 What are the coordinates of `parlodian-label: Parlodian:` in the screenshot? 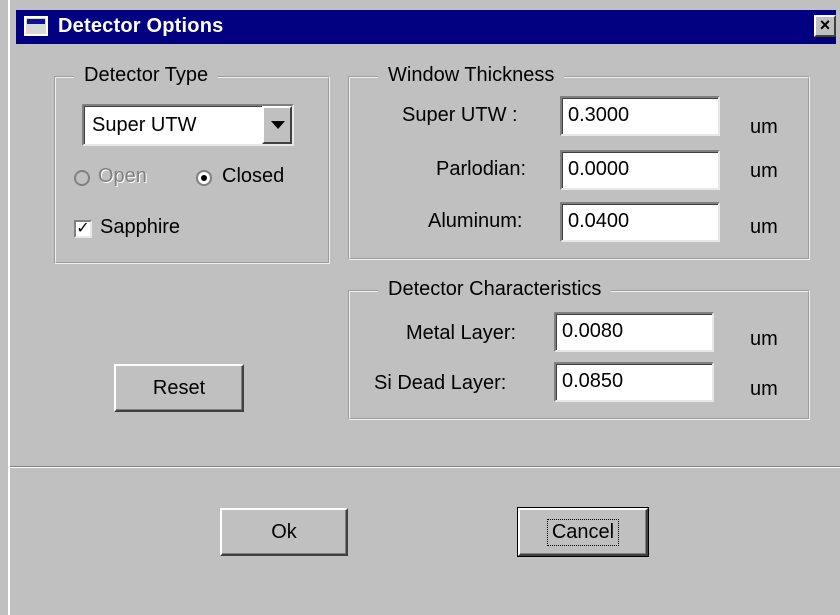 It's located at (481, 169).